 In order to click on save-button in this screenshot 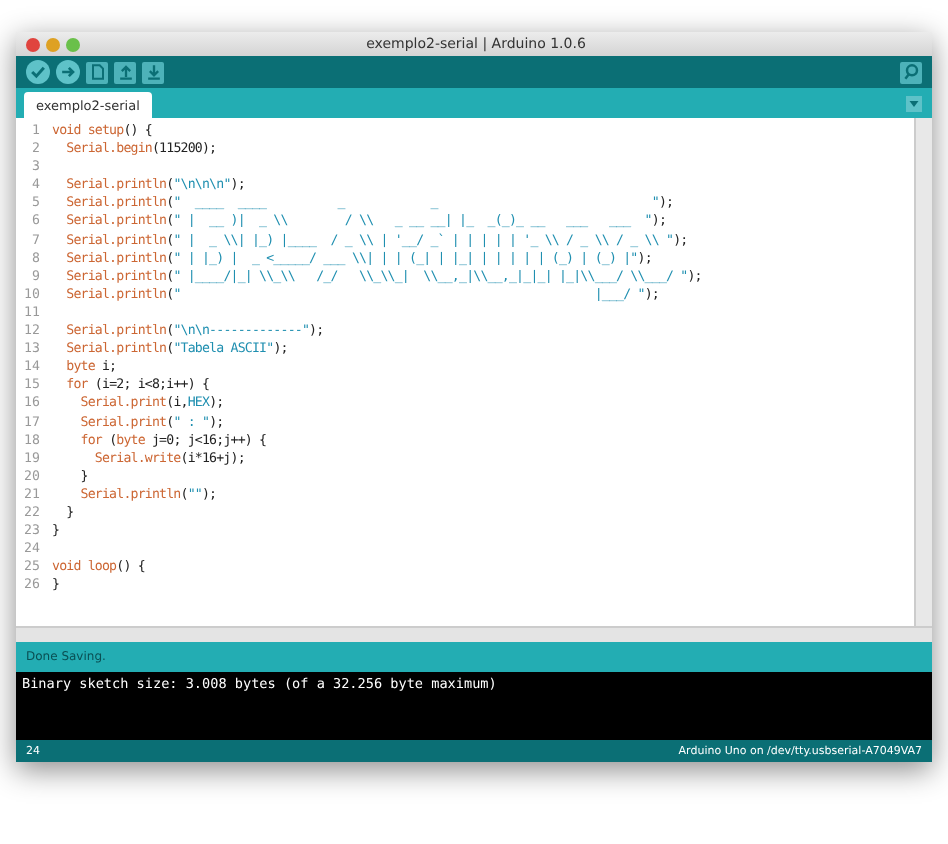, I will do `click(153, 72)`.